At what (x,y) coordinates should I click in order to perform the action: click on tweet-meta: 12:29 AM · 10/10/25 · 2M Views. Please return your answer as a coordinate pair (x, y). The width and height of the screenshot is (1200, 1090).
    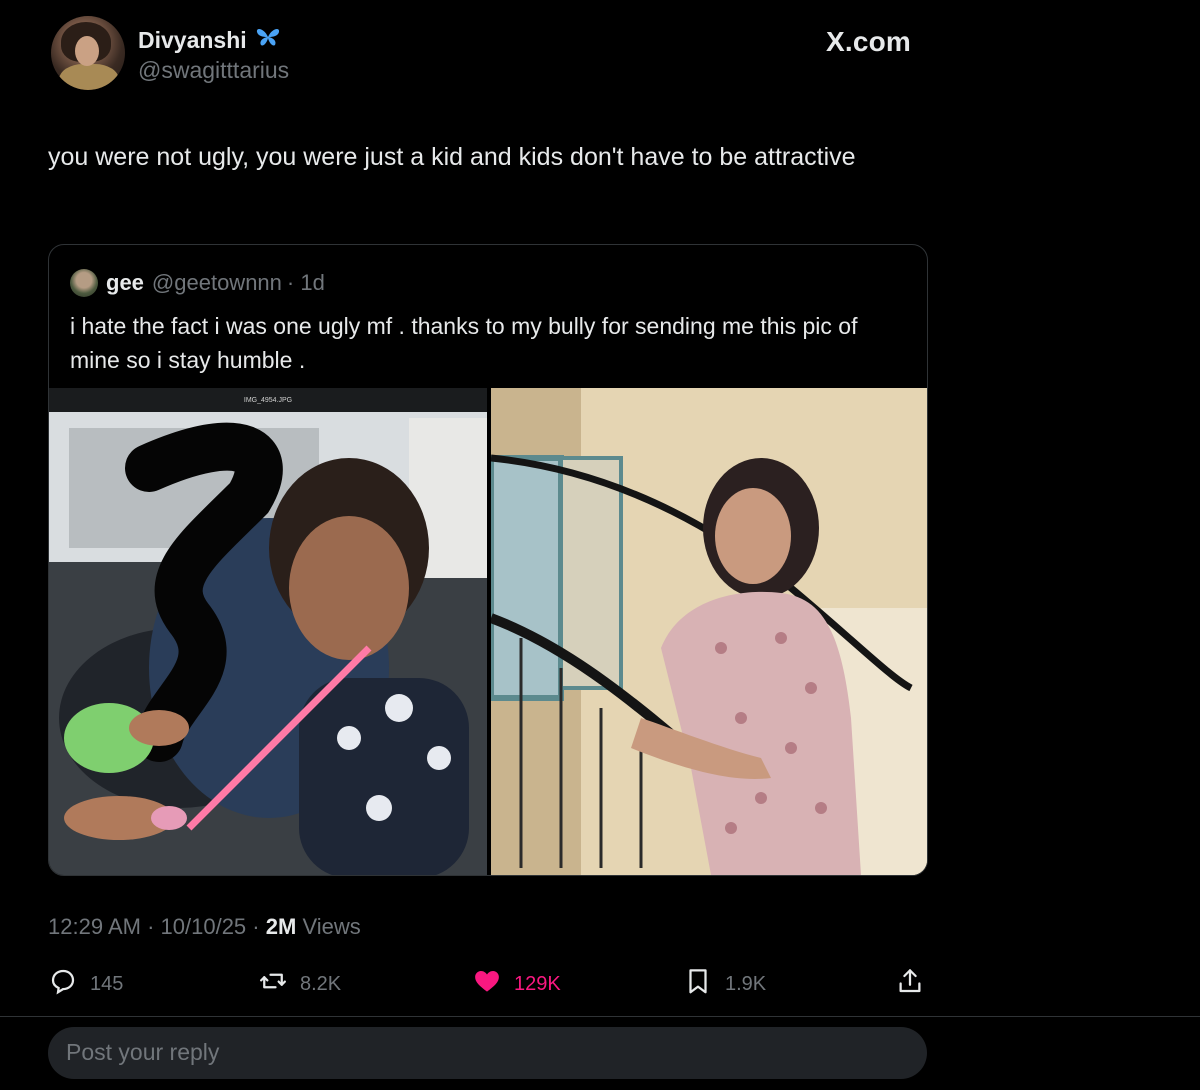
    Looking at the image, I should click on (204, 926).